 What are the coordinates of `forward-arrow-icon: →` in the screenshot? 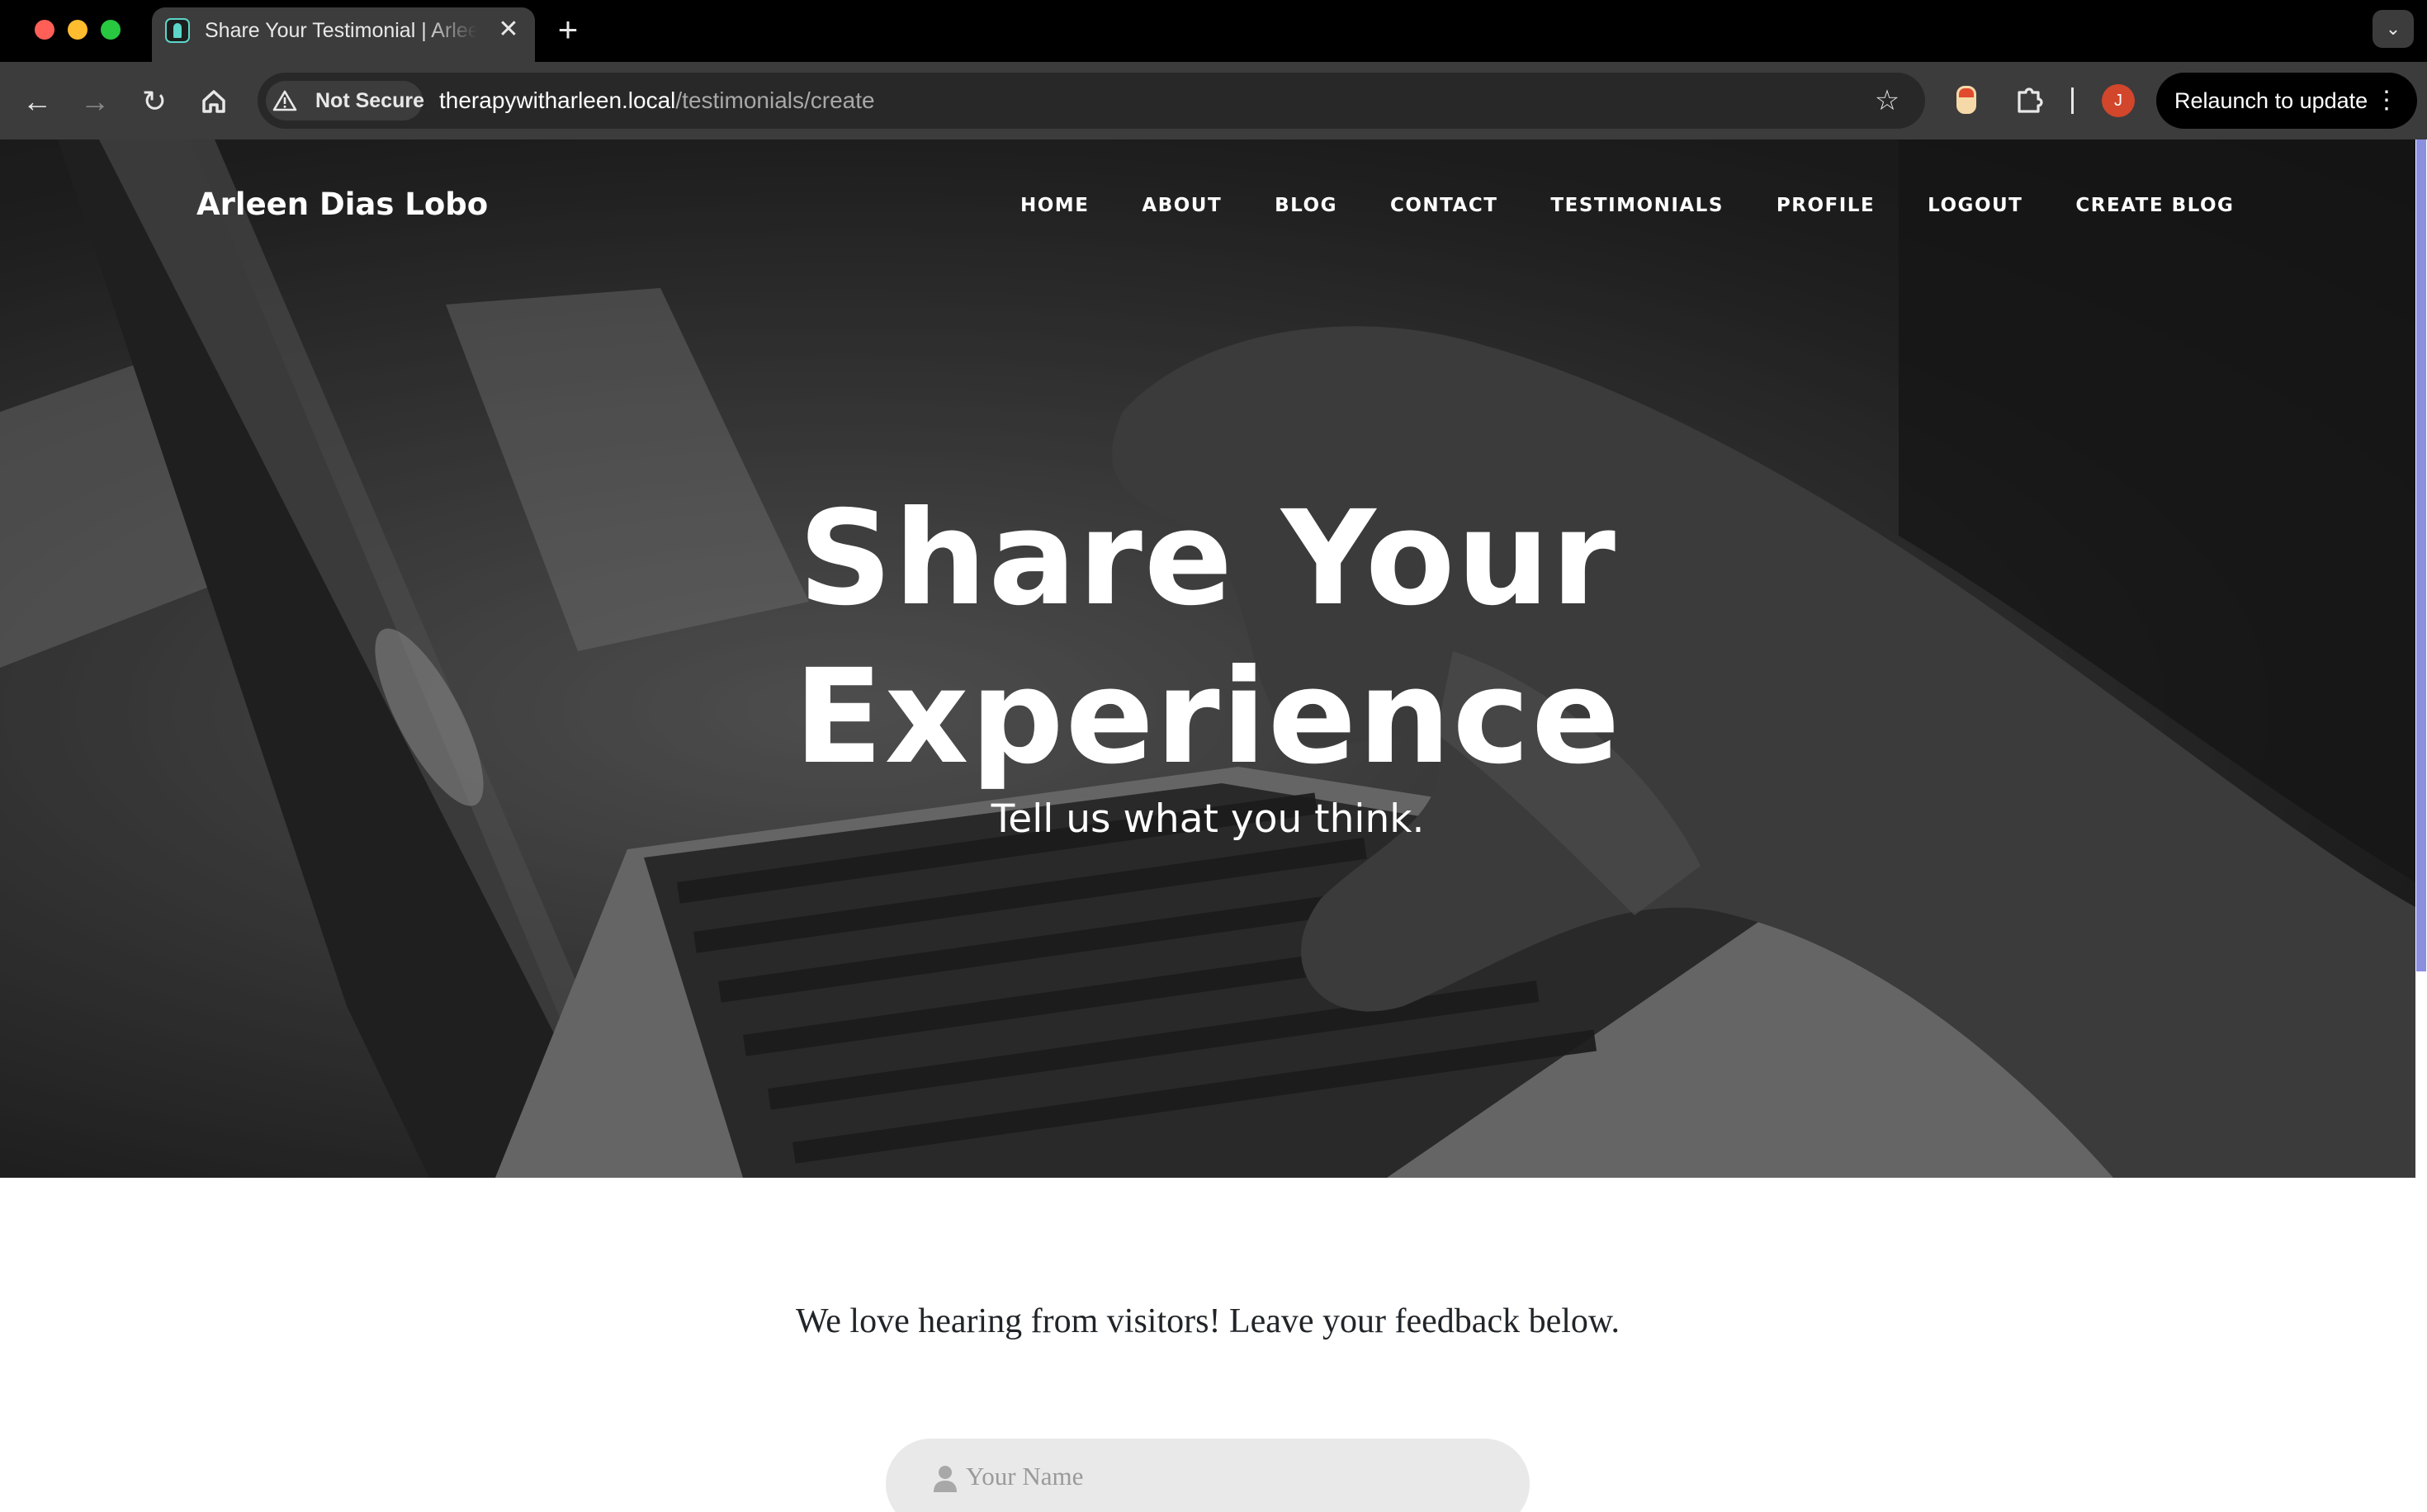 It's located at (95, 101).